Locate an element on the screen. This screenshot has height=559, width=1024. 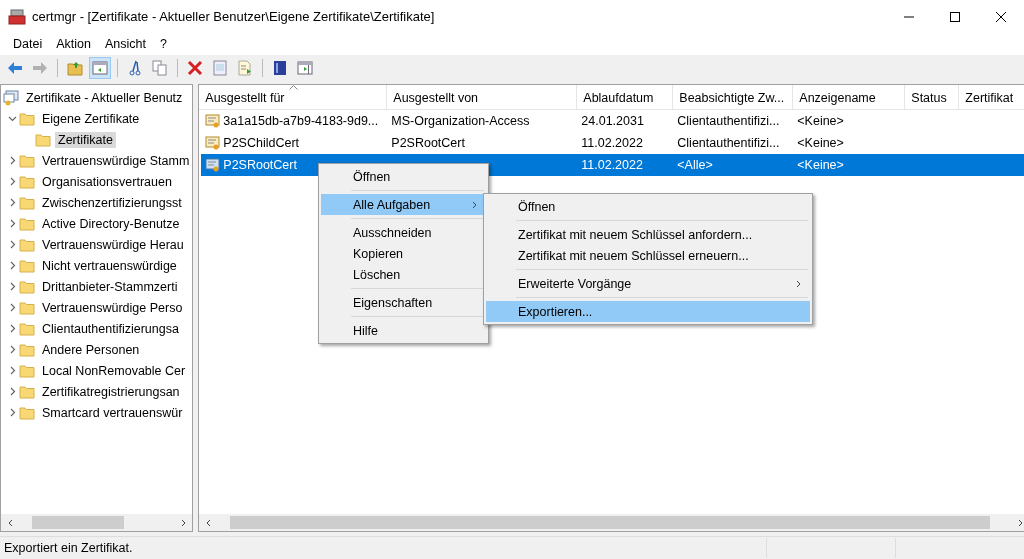
menu-bar-item: Ansicht is located at coordinates (125, 44).